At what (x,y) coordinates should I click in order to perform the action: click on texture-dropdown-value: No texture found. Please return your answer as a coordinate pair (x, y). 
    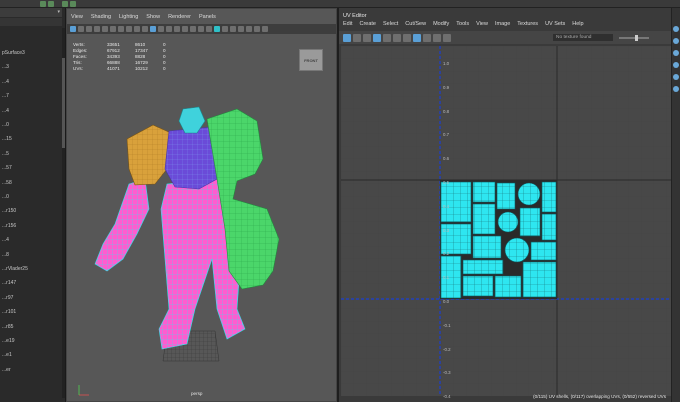
    Looking at the image, I should click on (574, 37).